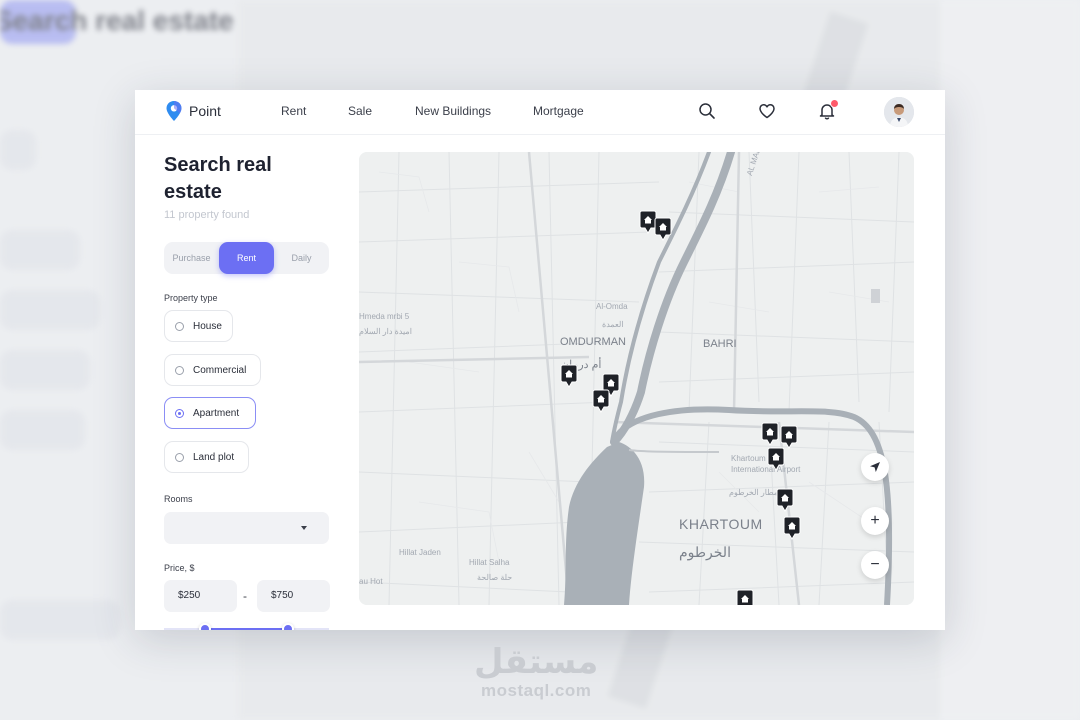  I want to click on tab-rent: Rent, so click(246, 258).